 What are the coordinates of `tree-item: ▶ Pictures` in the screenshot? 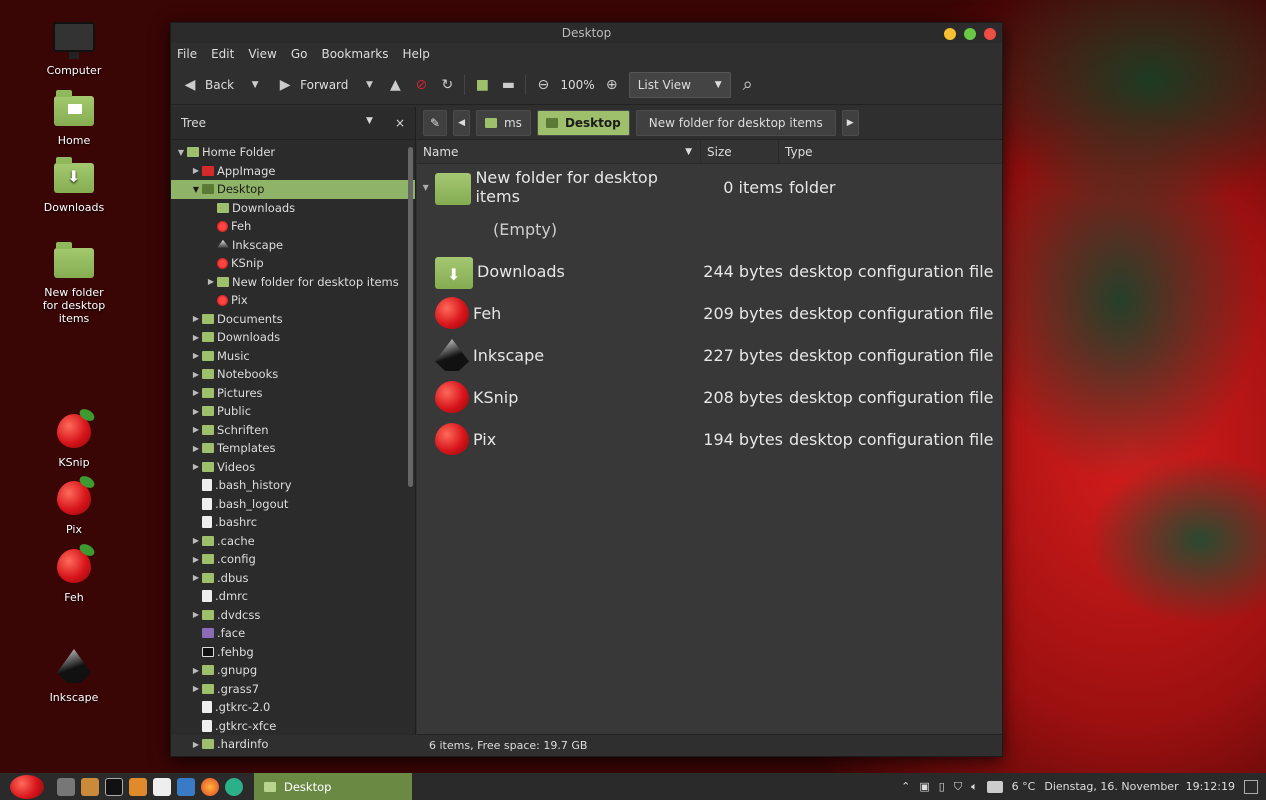 It's located at (293, 393).